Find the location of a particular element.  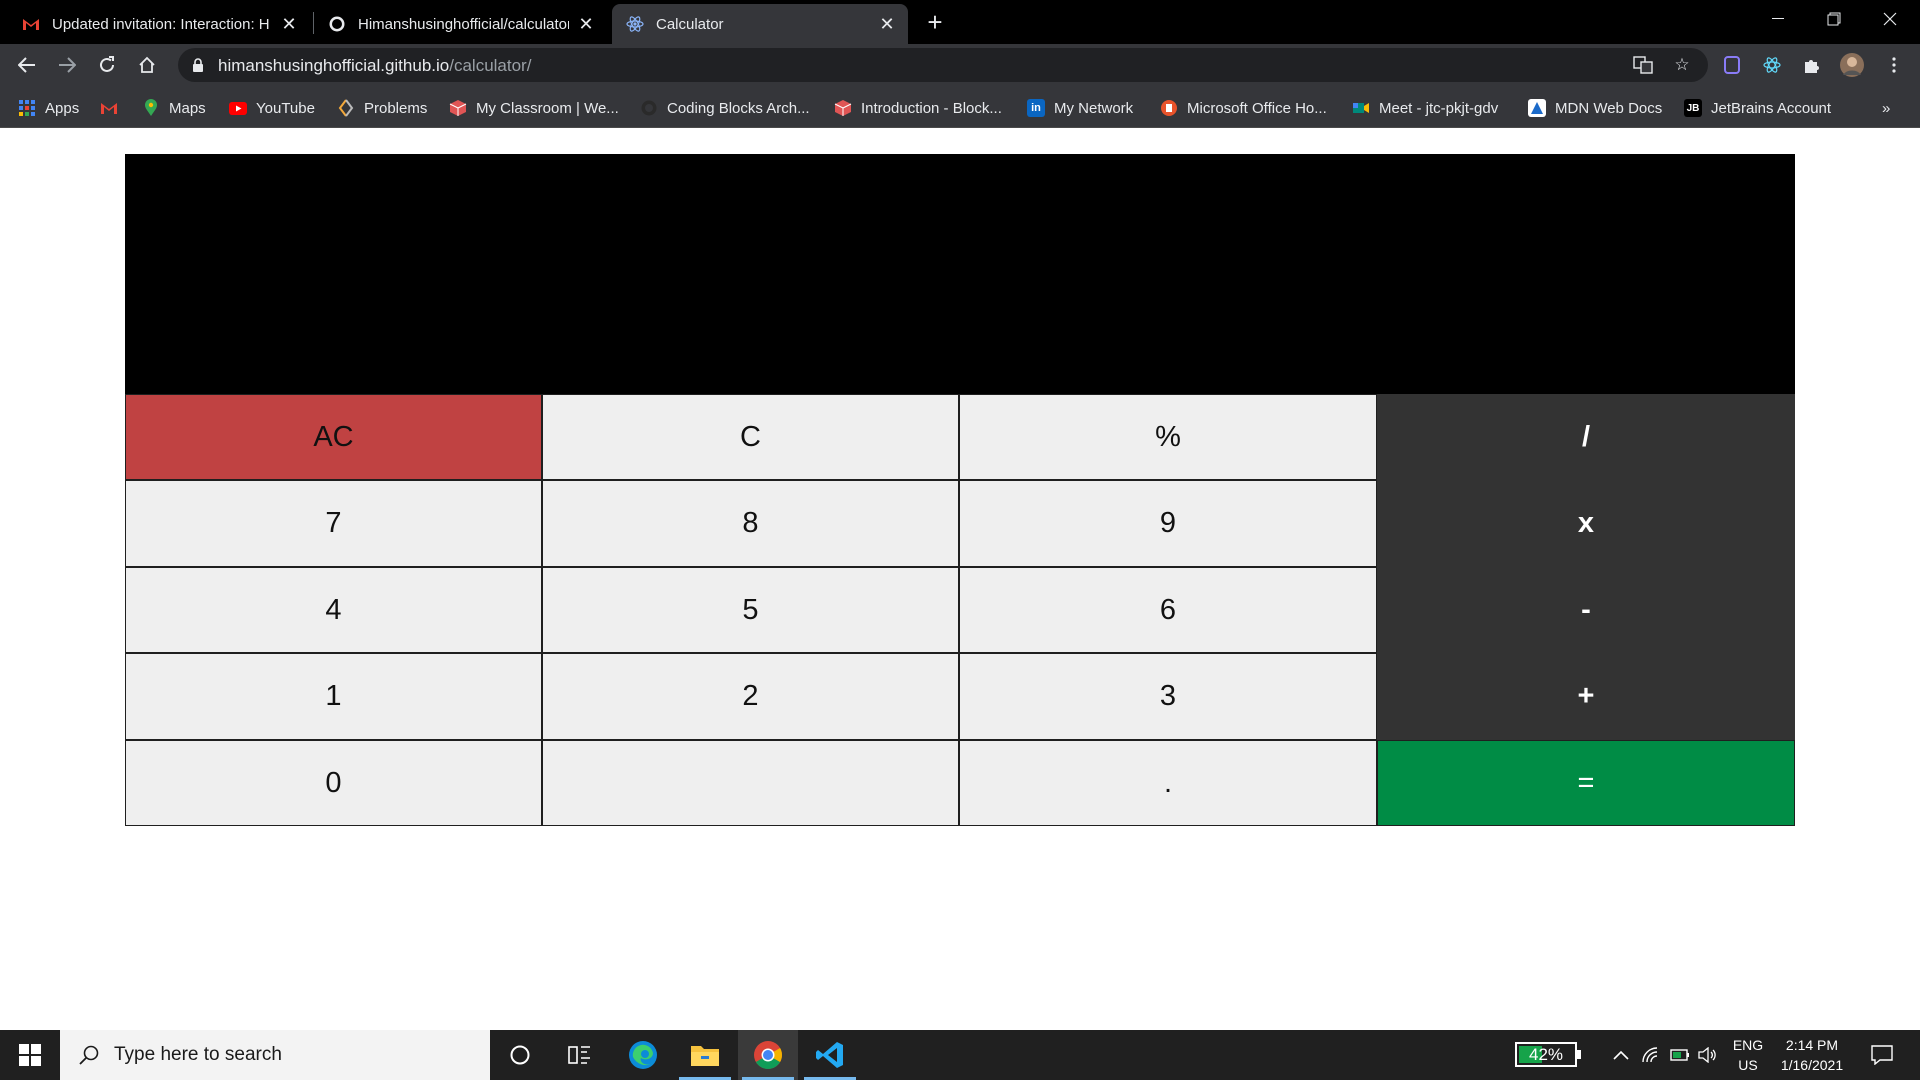

tab-gmail-invitation: Updated invitation: Interaction: H ✕ is located at coordinates (159, 24).